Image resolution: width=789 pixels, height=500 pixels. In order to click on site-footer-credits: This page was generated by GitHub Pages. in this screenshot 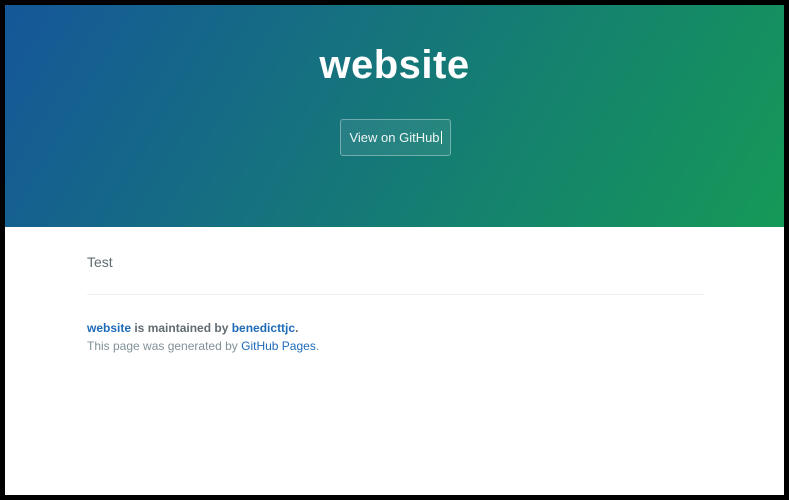, I will do `click(203, 346)`.